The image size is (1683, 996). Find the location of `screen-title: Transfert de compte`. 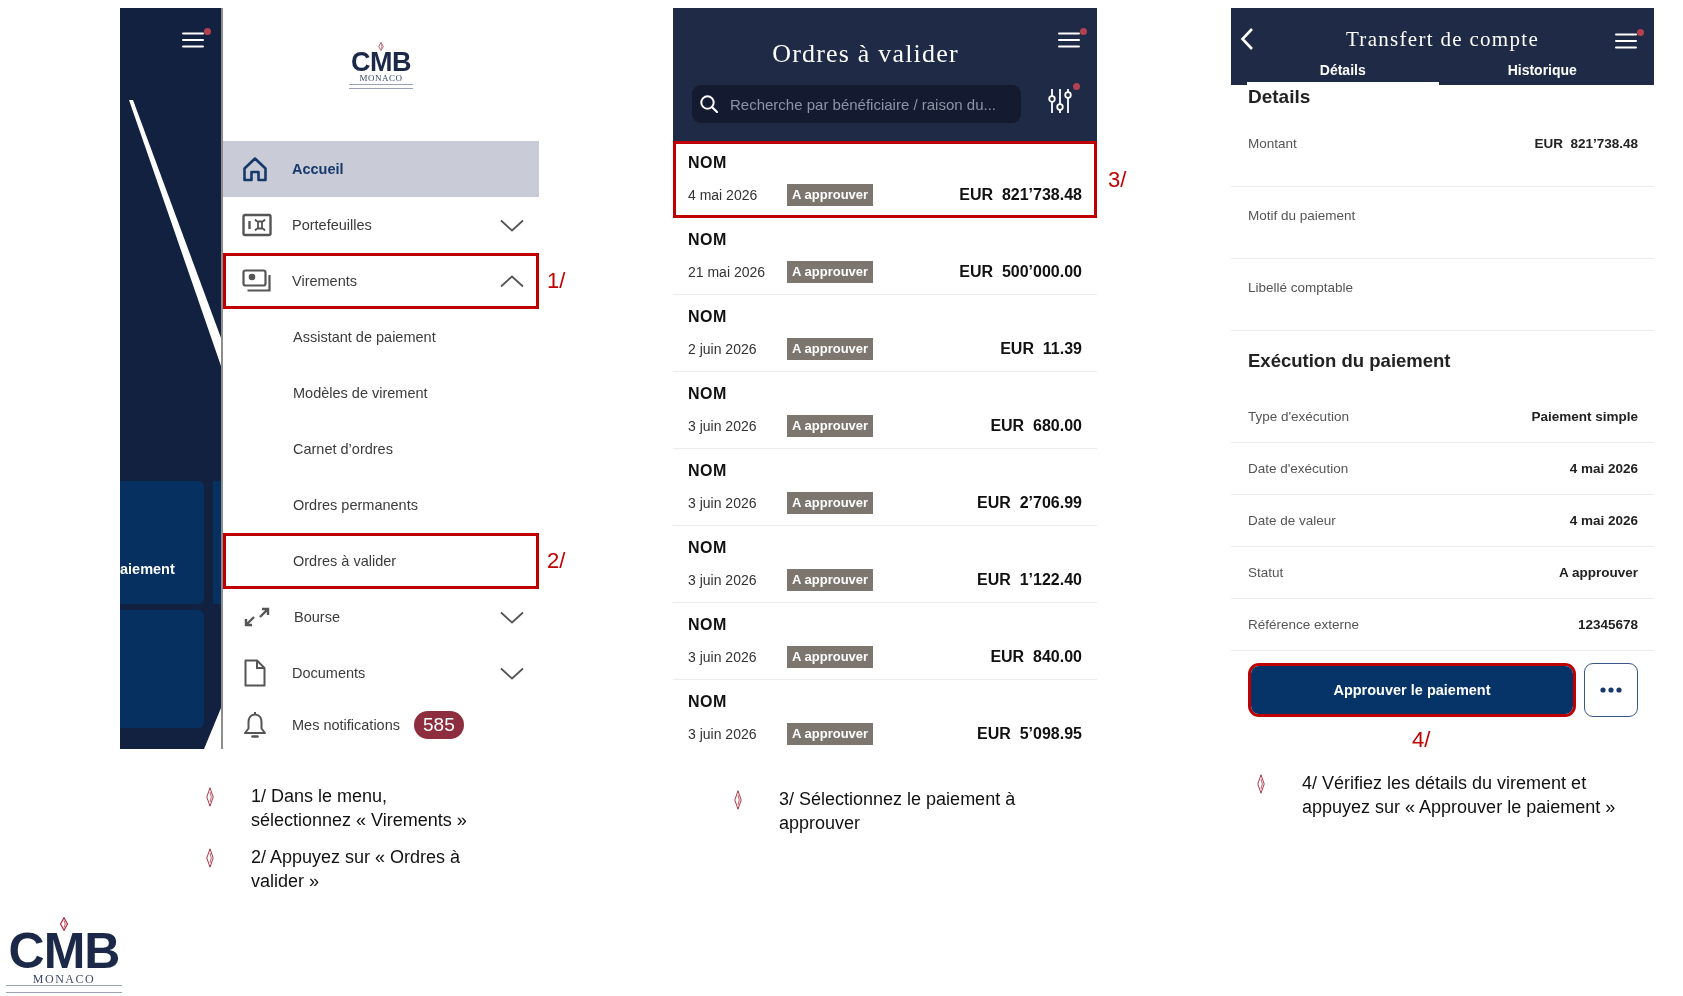

screen-title: Transfert de compte is located at coordinates (1442, 39).